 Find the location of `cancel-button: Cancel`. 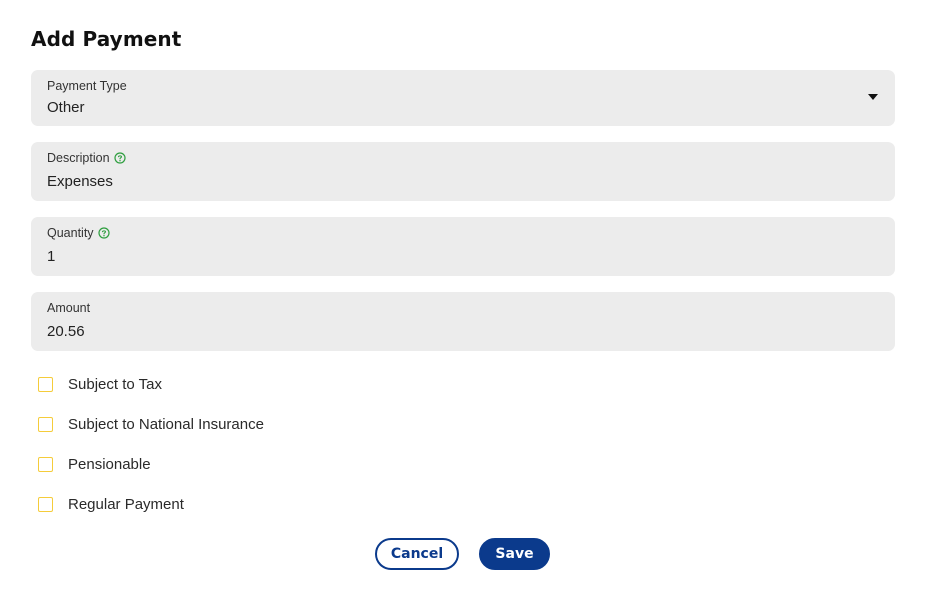

cancel-button: Cancel is located at coordinates (417, 554).